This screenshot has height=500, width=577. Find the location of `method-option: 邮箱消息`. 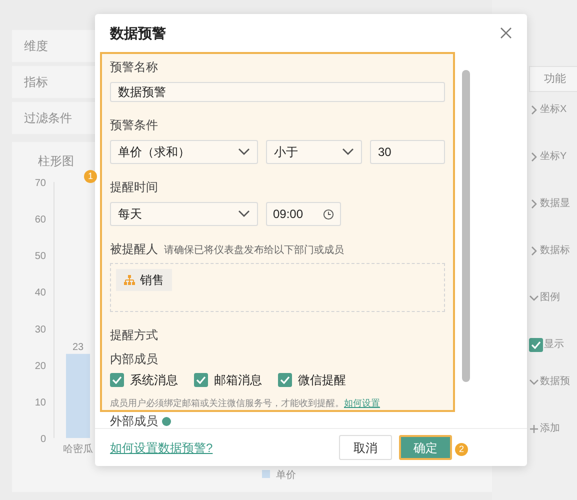

method-option: 邮箱消息 is located at coordinates (238, 379).